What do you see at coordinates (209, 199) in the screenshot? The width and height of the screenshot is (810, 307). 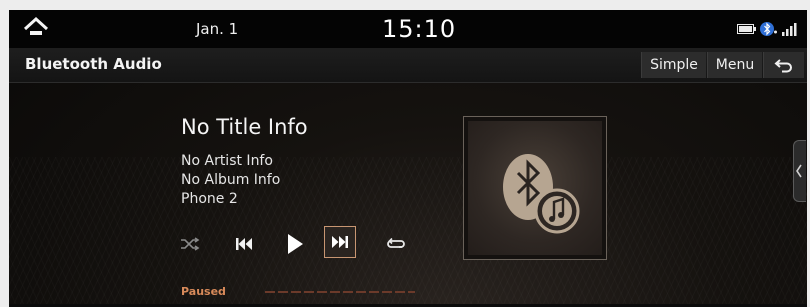 I see `source-device: Phone 2` at bounding box center [209, 199].